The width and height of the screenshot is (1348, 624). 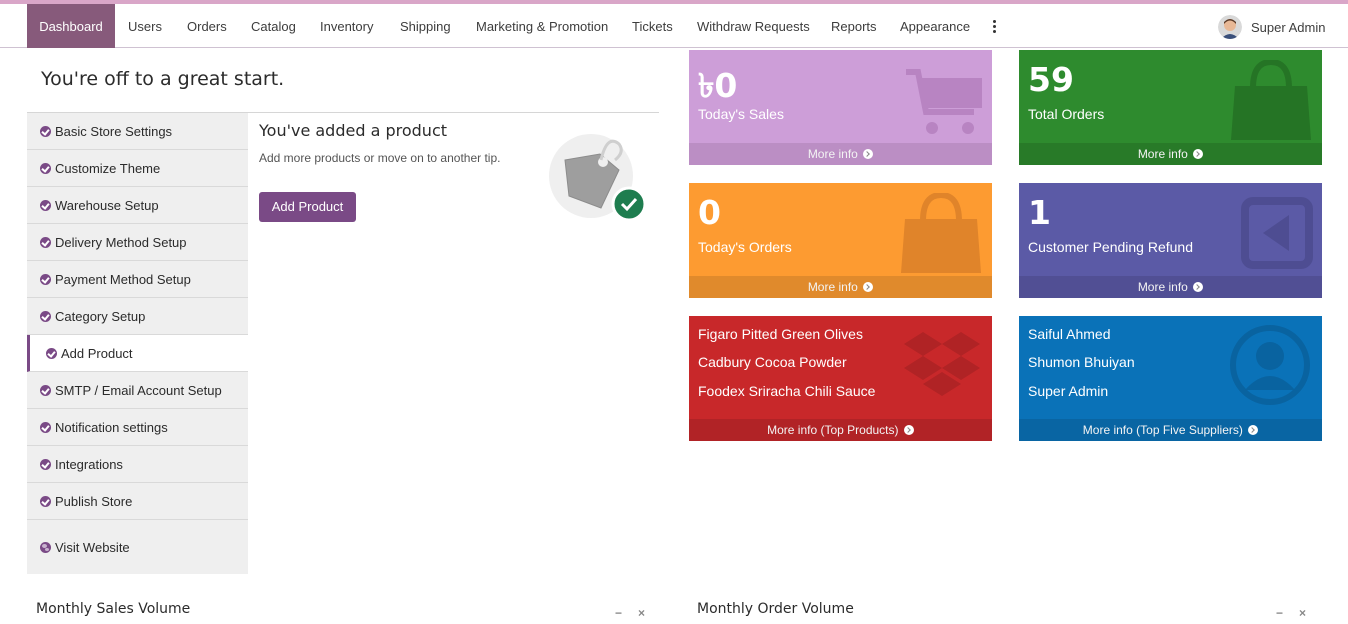 I want to click on step-customize-theme: Customize Theme, so click(x=137, y=168).